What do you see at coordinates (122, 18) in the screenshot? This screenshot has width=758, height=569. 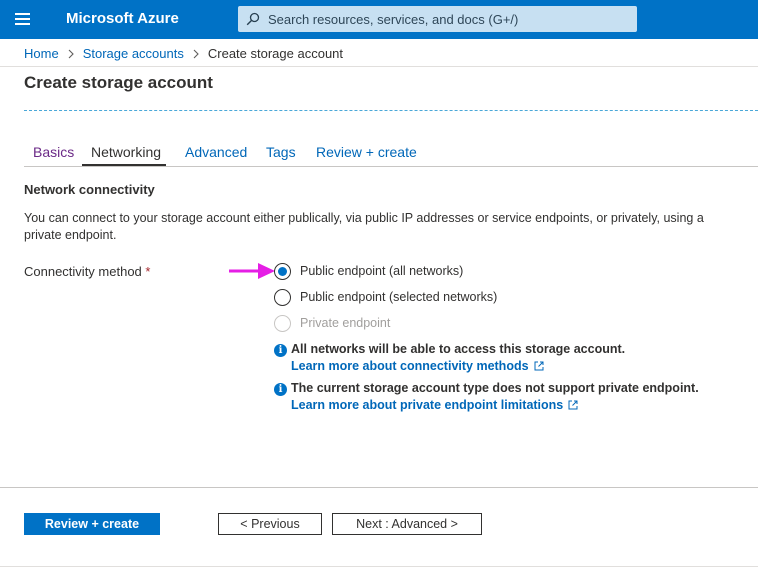 I see `brand-title: Microsoft Azure` at bounding box center [122, 18].